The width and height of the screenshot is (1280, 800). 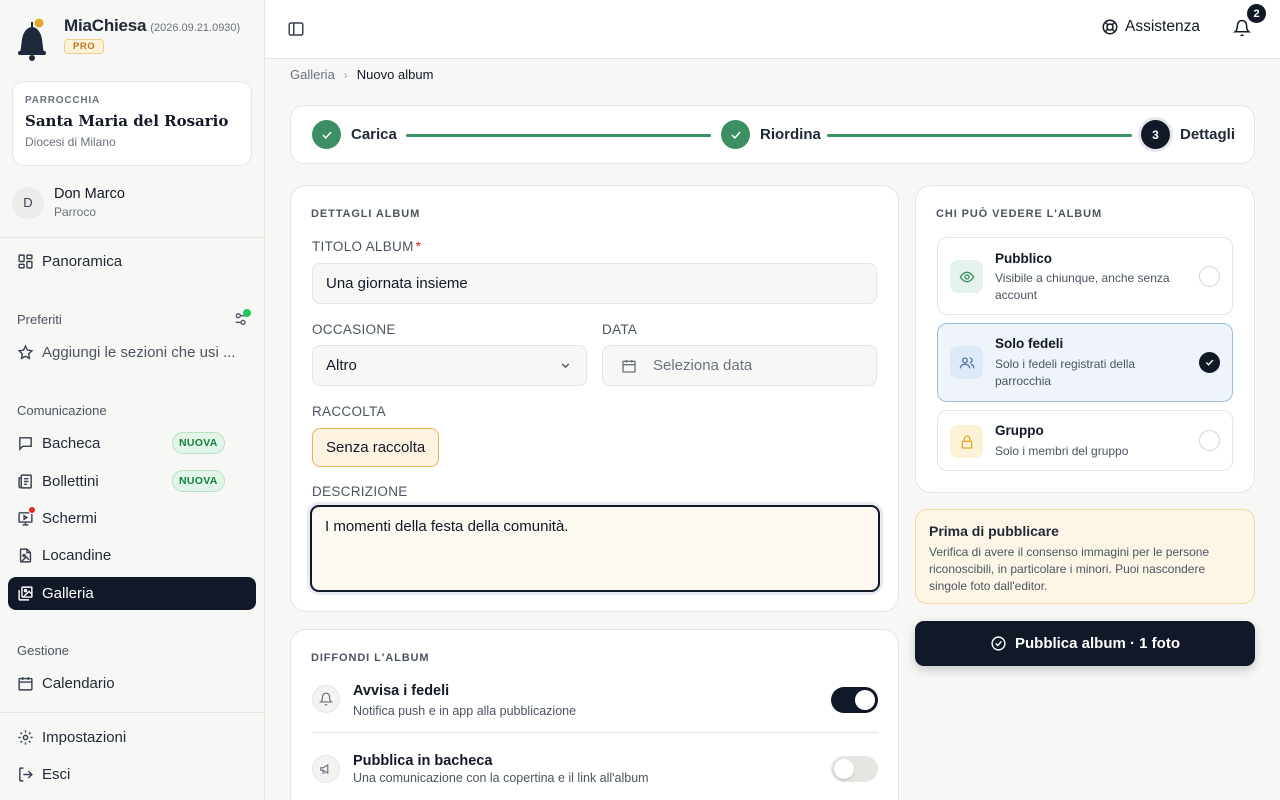 I want to click on step-label-riordina: Riordina, so click(x=790, y=134).